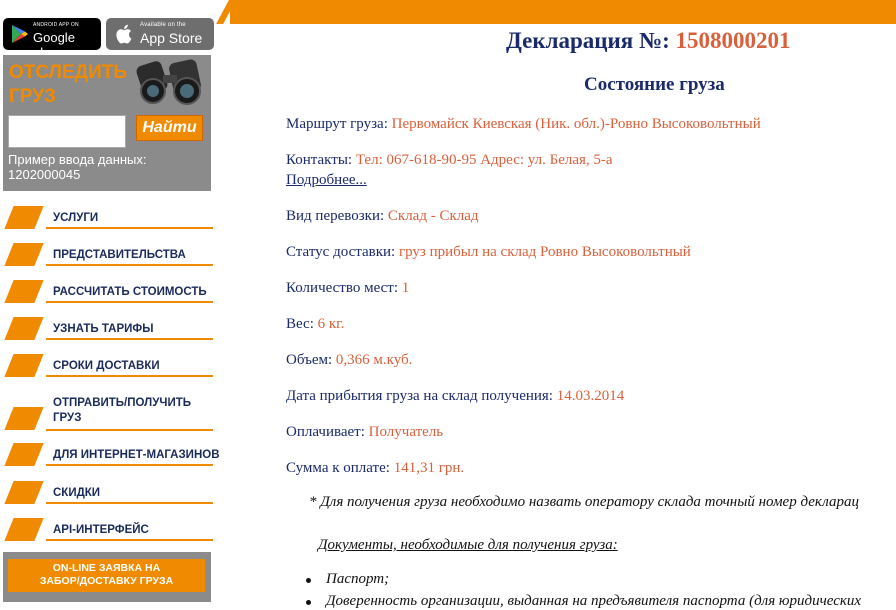 The height and width of the screenshot is (610, 896). What do you see at coordinates (119, 255) in the screenshot?
I see `menu-label: ПРЕДСТАВИТЕЛЬСТВА` at bounding box center [119, 255].